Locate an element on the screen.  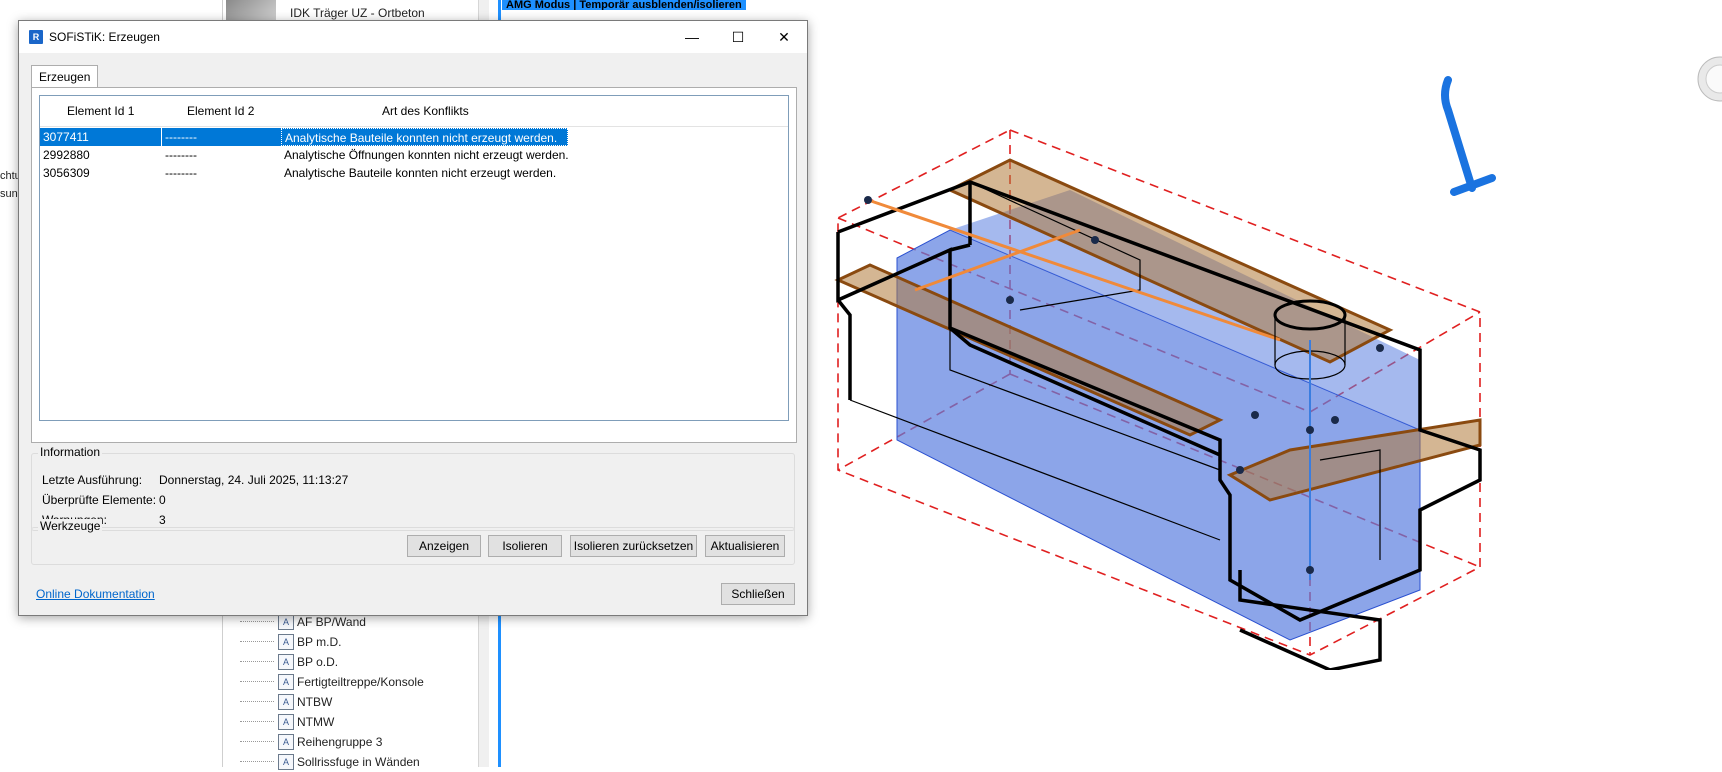
column-conflict-type: Art des Konflikts is located at coordinates (425, 111).